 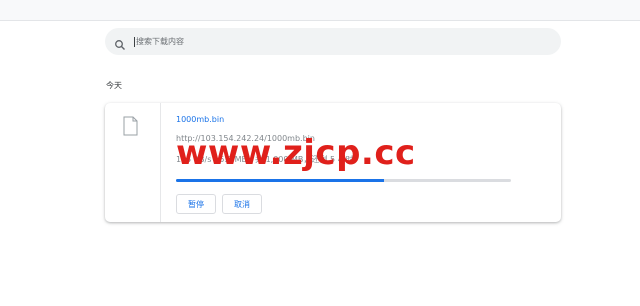 What do you see at coordinates (114, 85) in the screenshot?
I see `date-section-title: 今天` at bounding box center [114, 85].